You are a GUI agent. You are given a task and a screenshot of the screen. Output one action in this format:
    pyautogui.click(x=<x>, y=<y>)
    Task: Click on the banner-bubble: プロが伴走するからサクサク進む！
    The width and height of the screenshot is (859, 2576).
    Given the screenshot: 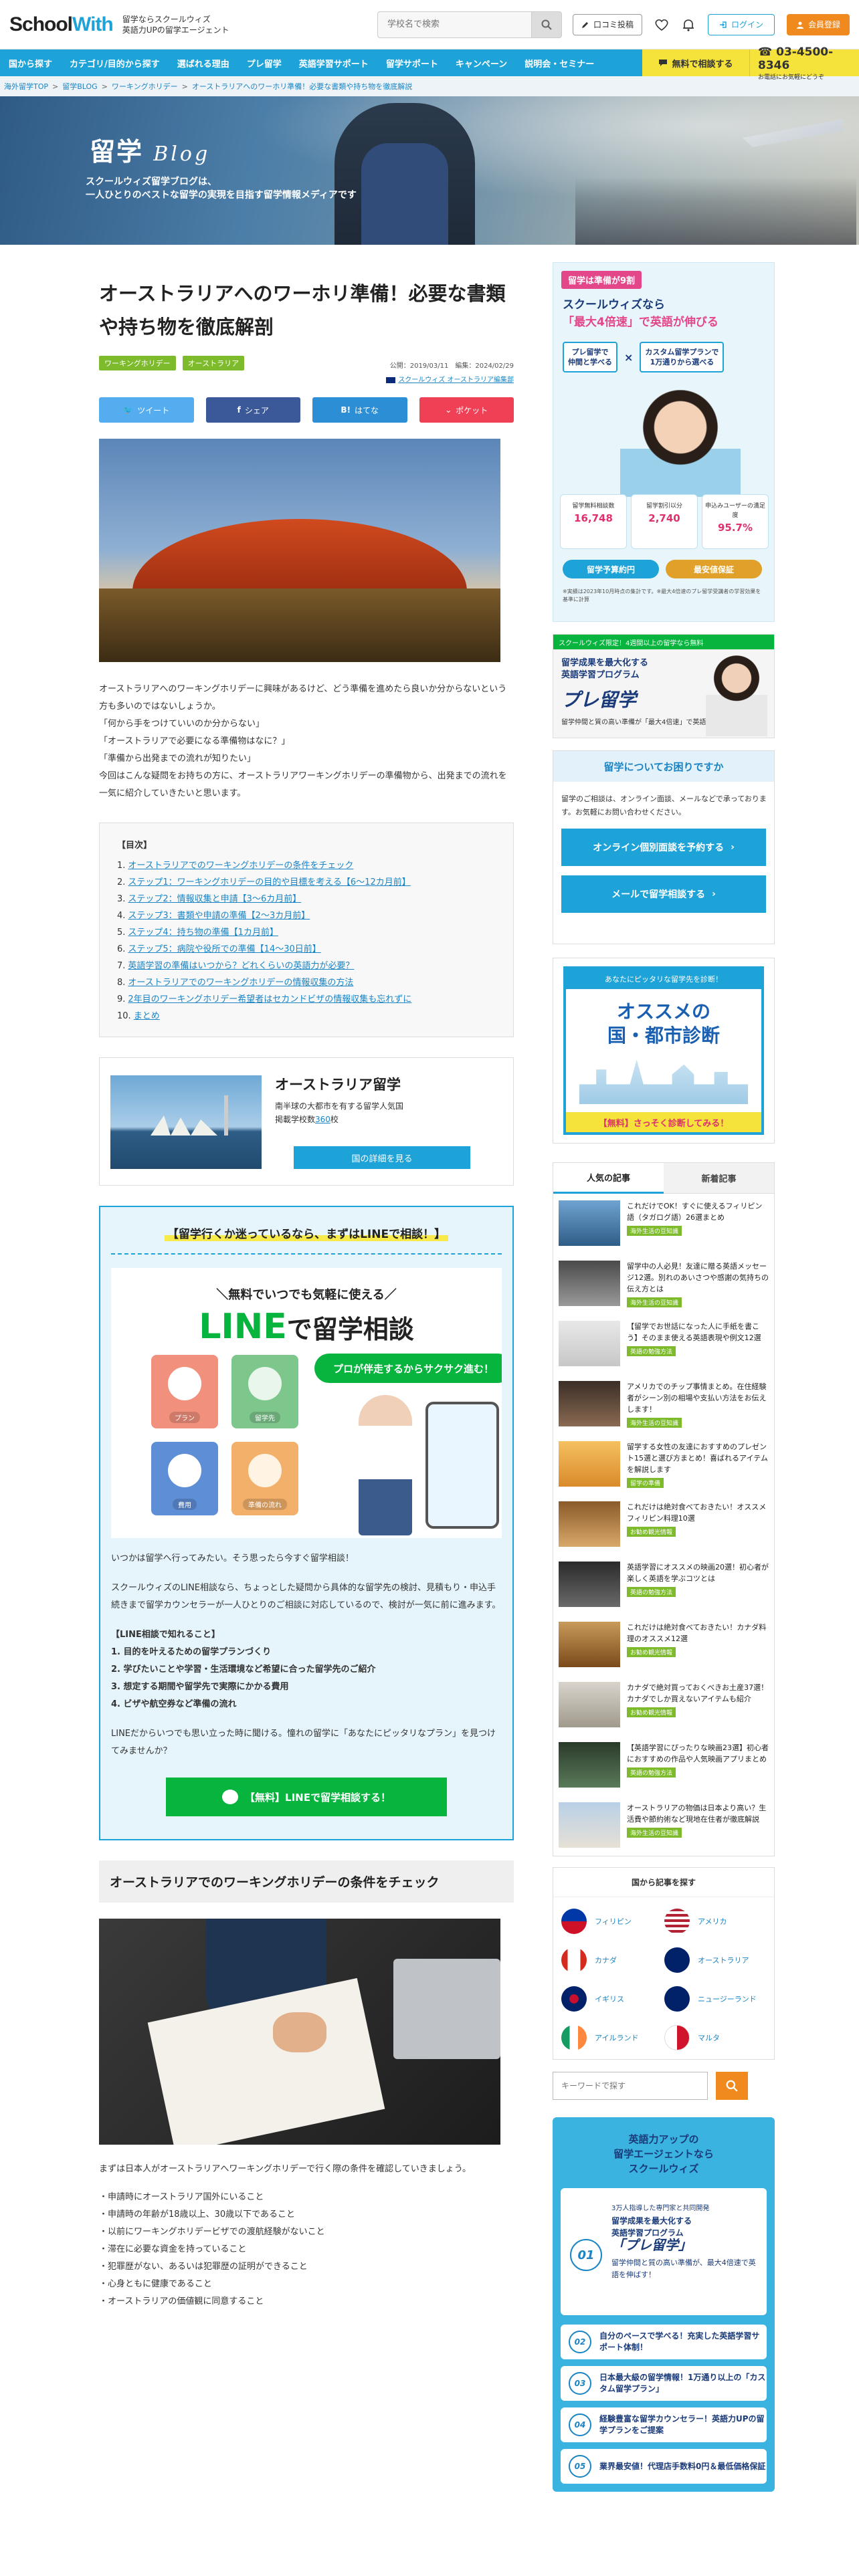 What is the action you would take?
    pyautogui.click(x=408, y=1368)
    